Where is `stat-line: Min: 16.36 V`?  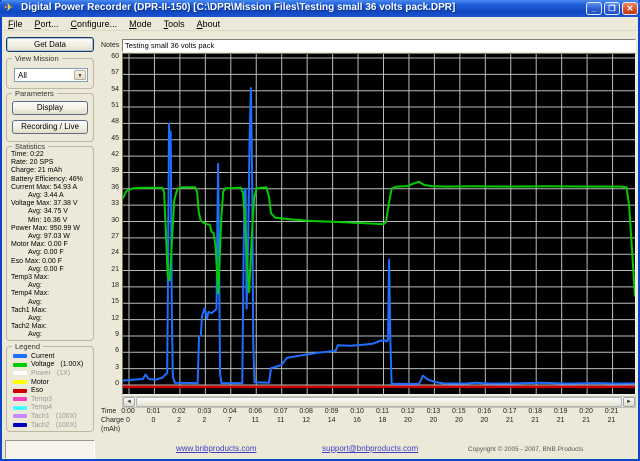
stat-line: Min: 16.36 V is located at coordinates (48, 220).